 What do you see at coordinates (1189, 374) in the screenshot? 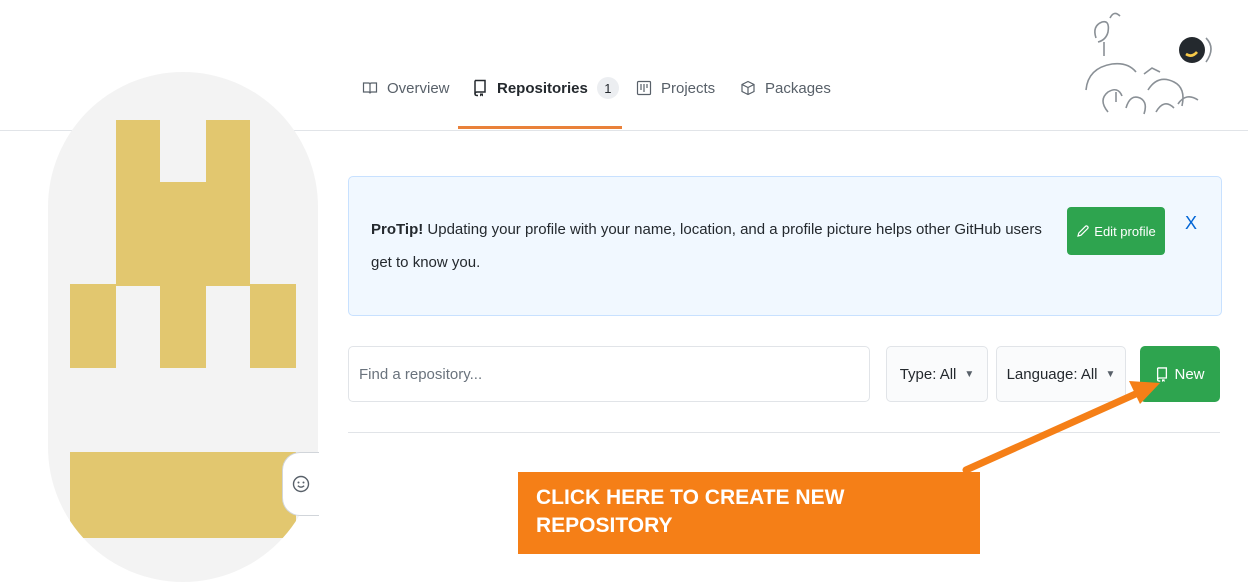
I see `new-button-label: New` at bounding box center [1189, 374].